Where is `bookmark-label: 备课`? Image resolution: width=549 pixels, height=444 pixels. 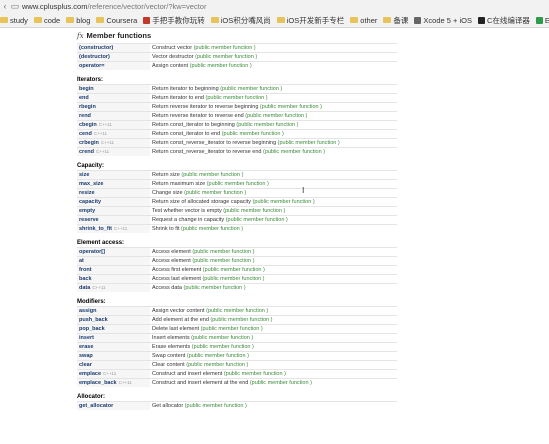
bookmark-label: 备课 is located at coordinates (401, 20).